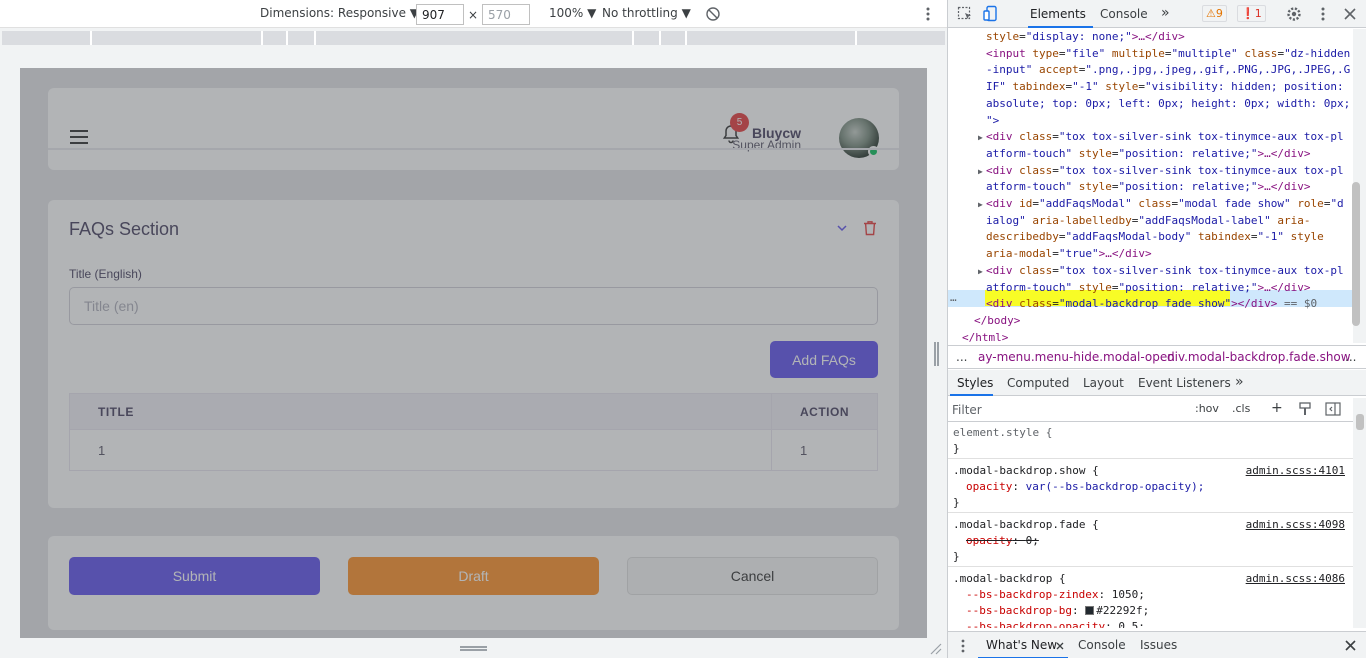 The height and width of the screenshot is (658, 1366). What do you see at coordinates (1035, 624) in the screenshot?
I see `css-property-name: --bs-backdrop-opacity` at bounding box center [1035, 624].